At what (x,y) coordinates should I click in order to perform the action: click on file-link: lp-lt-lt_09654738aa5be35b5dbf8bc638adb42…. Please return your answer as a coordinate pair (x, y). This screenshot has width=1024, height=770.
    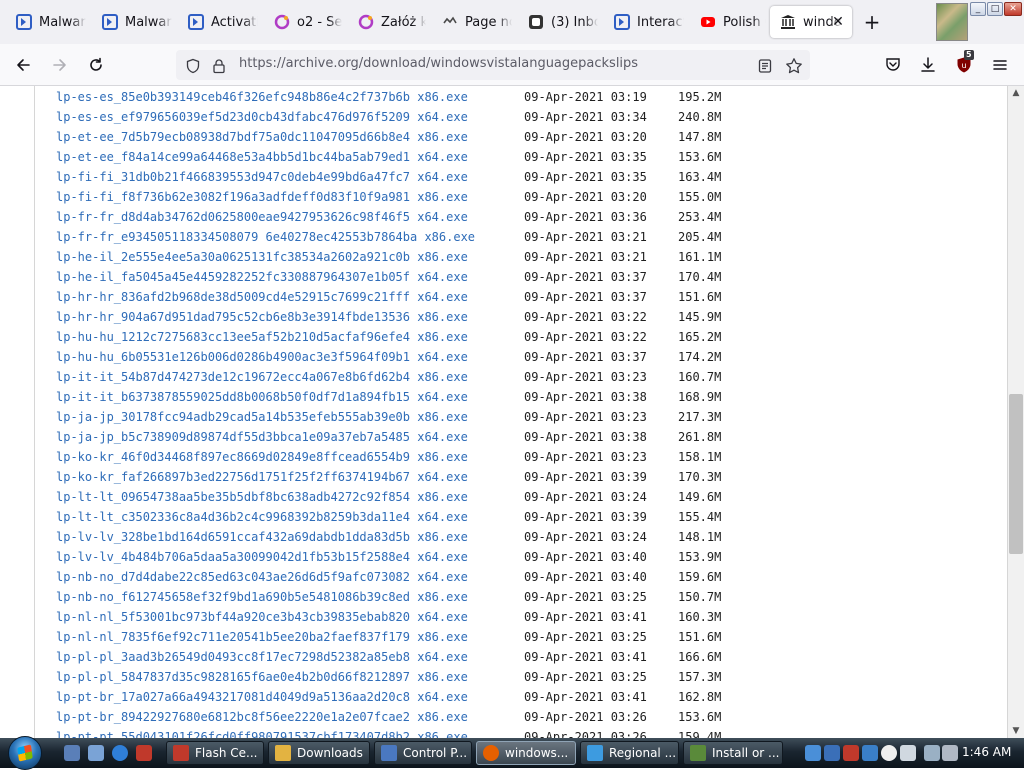
    Looking at the image, I should click on (262, 497).